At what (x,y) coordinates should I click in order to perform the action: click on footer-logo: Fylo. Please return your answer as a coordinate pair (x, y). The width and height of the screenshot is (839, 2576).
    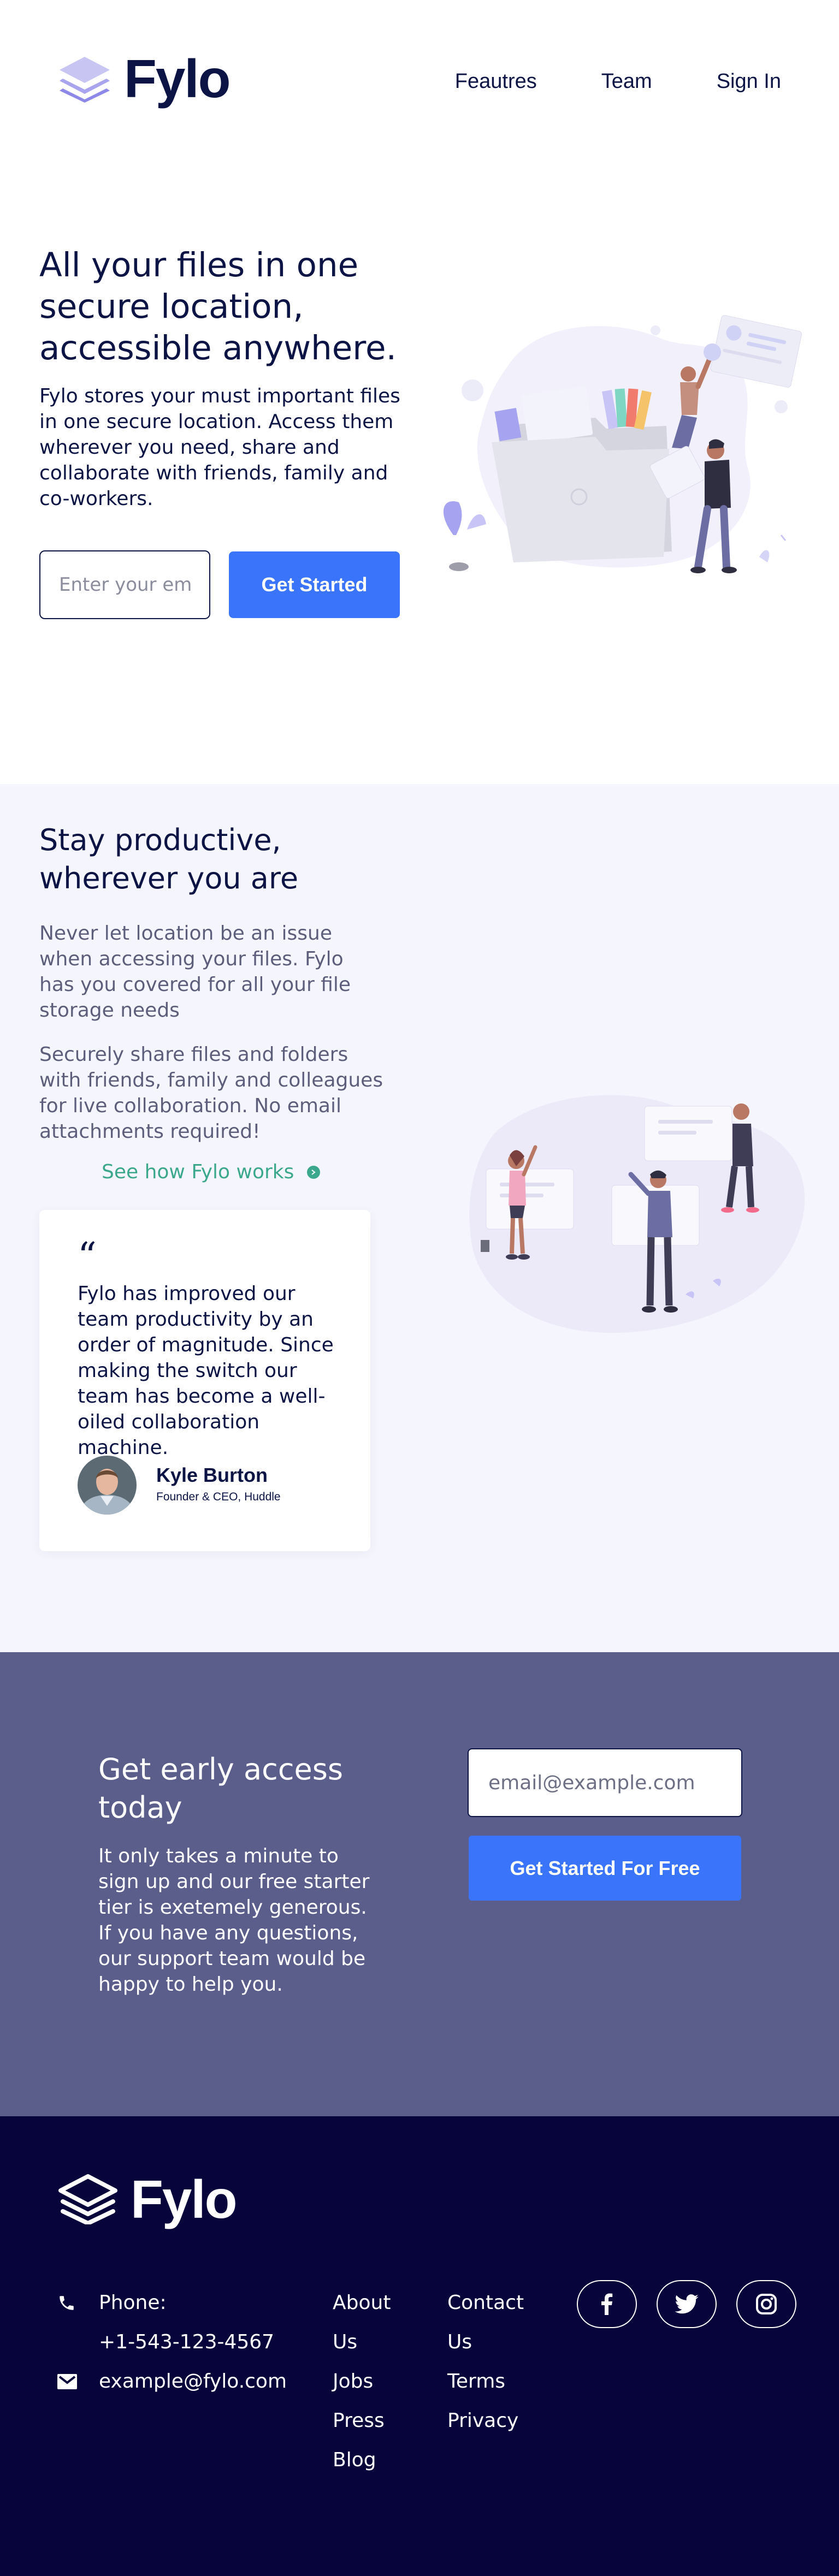
    Looking at the image, I should click on (147, 2199).